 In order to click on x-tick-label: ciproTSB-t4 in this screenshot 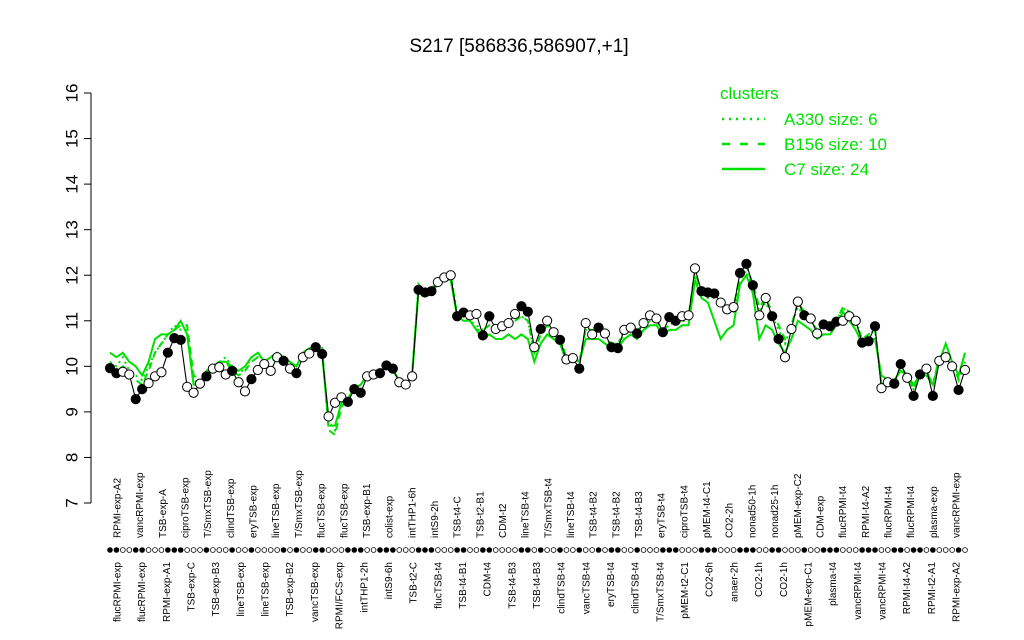, I will do `click(684, 511)`.